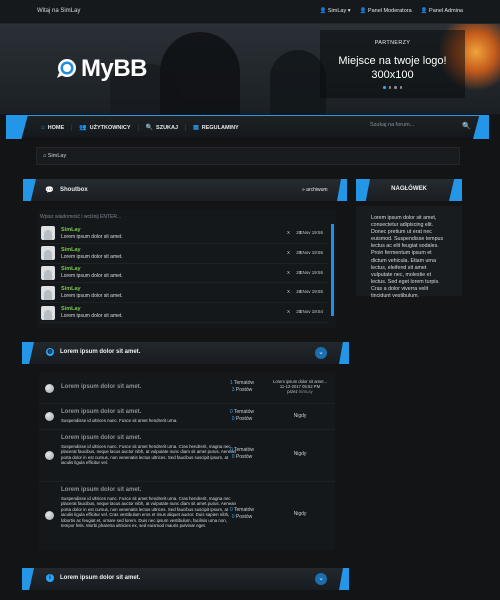 This screenshot has height=600, width=500. I want to click on mybb-logo-icon, so click(66, 68).